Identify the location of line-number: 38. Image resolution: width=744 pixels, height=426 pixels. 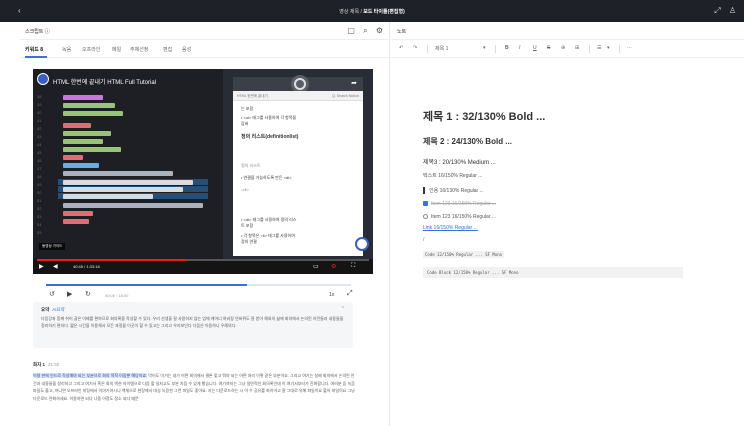
(39, 96).